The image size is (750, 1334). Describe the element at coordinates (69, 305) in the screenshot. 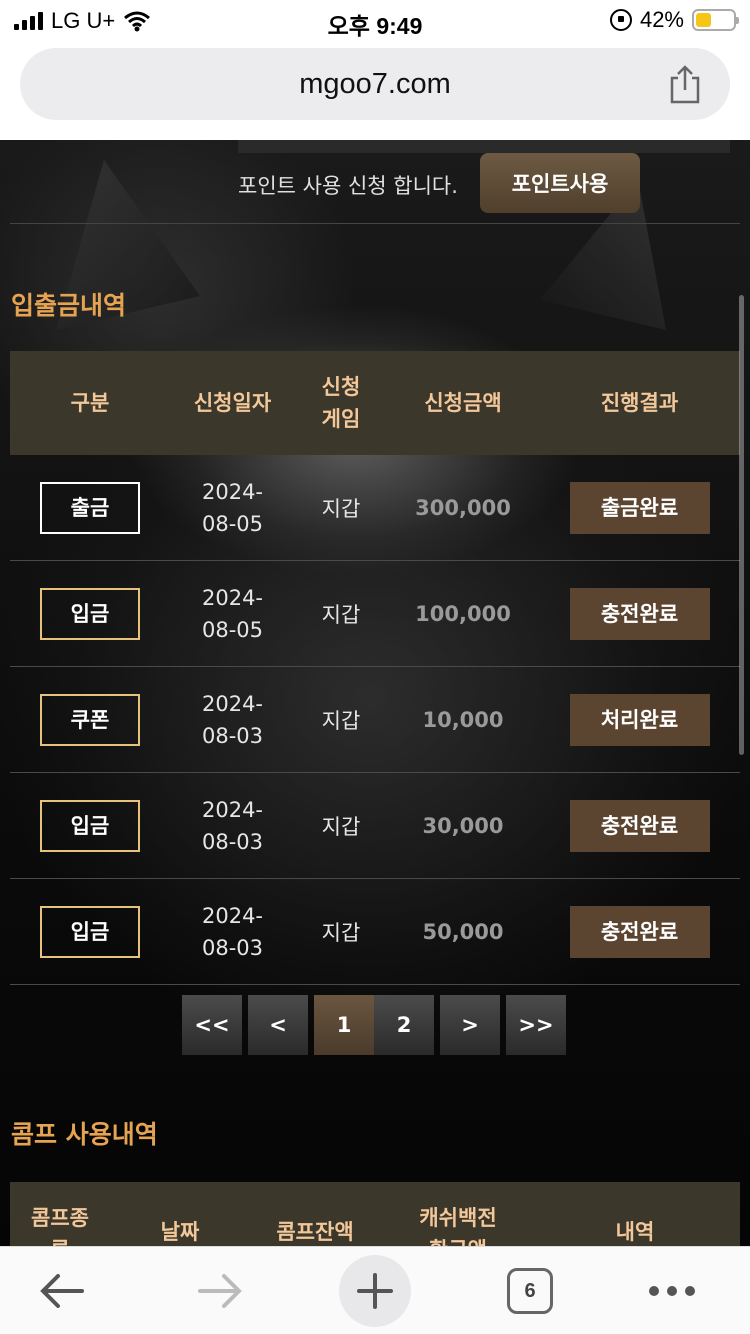

I see `transactions-title: 입출금내역` at that location.